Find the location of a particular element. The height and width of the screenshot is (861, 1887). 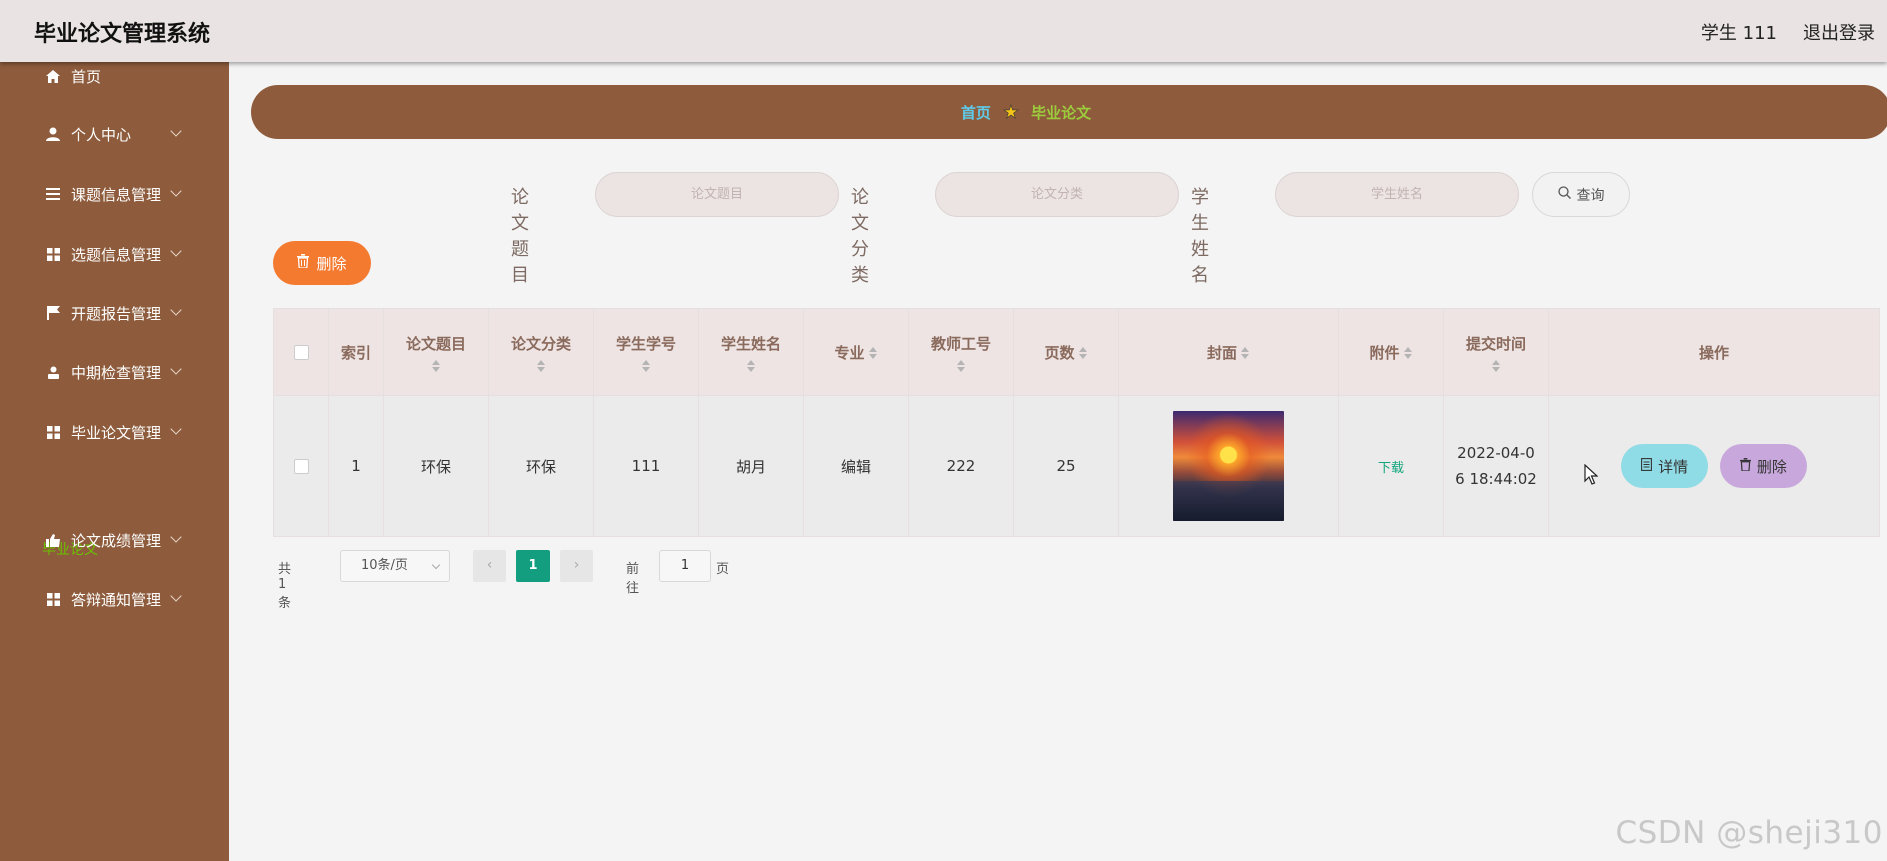

row-checkbox is located at coordinates (301, 466).